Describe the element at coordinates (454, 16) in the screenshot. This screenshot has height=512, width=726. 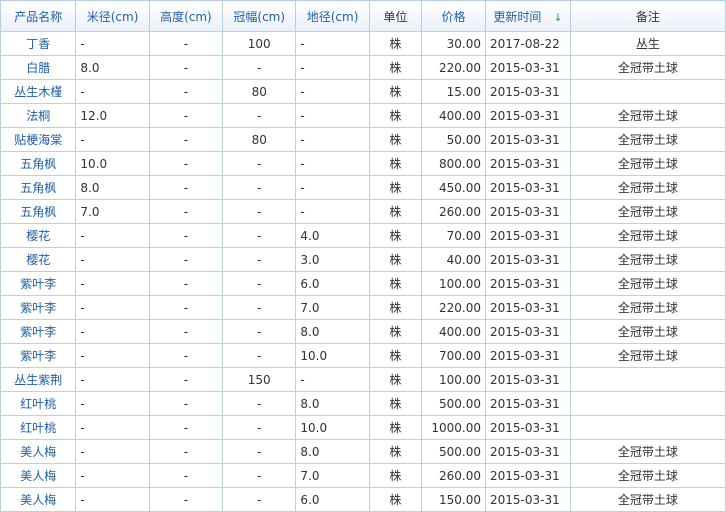
I see `col-header-price: 价格` at that location.